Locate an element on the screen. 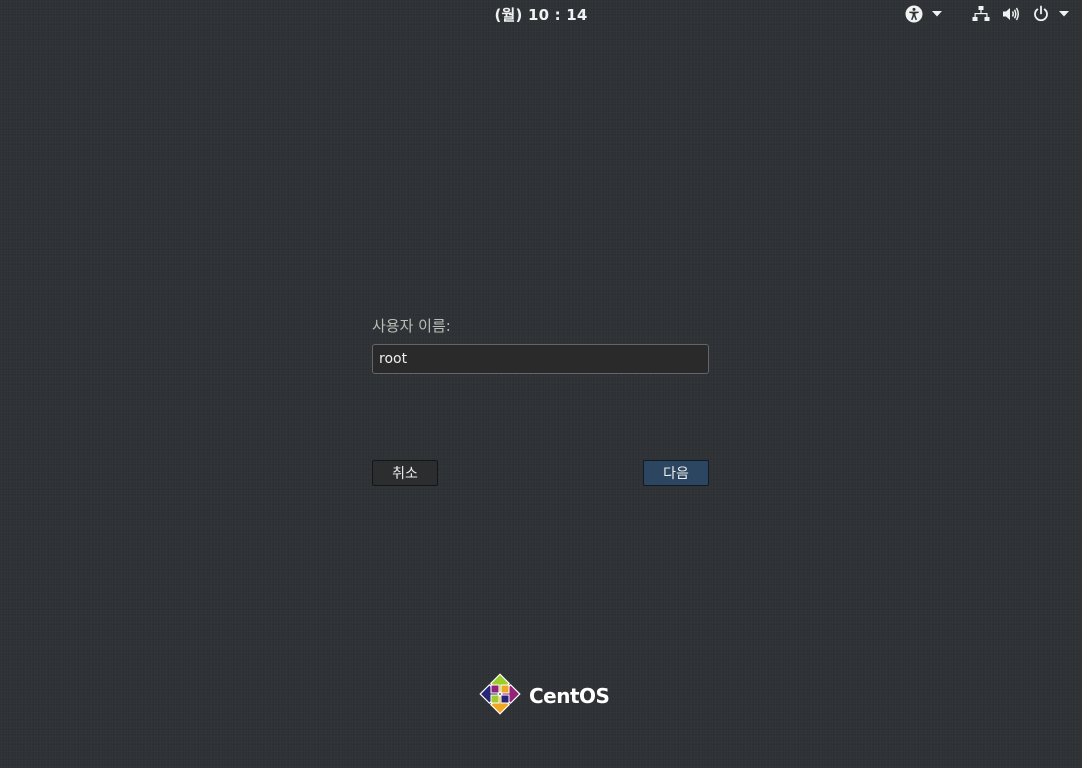 The image size is (1082, 768). centos-logo-icon is located at coordinates (500, 696).